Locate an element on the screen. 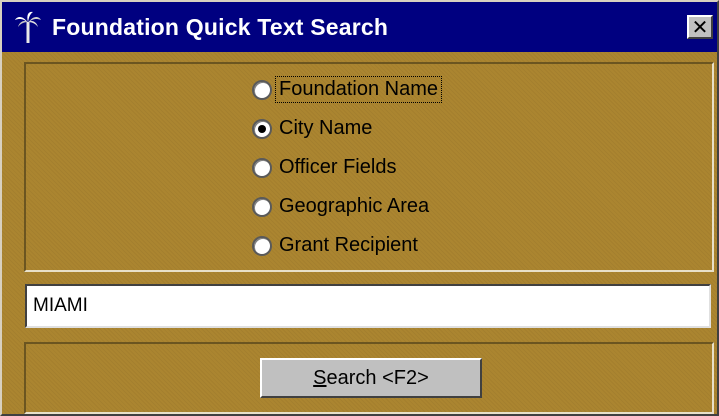 This screenshot has width=719, height=416. radio-option-geographic-area: Geographic Area is located at coordinates (346, 206).